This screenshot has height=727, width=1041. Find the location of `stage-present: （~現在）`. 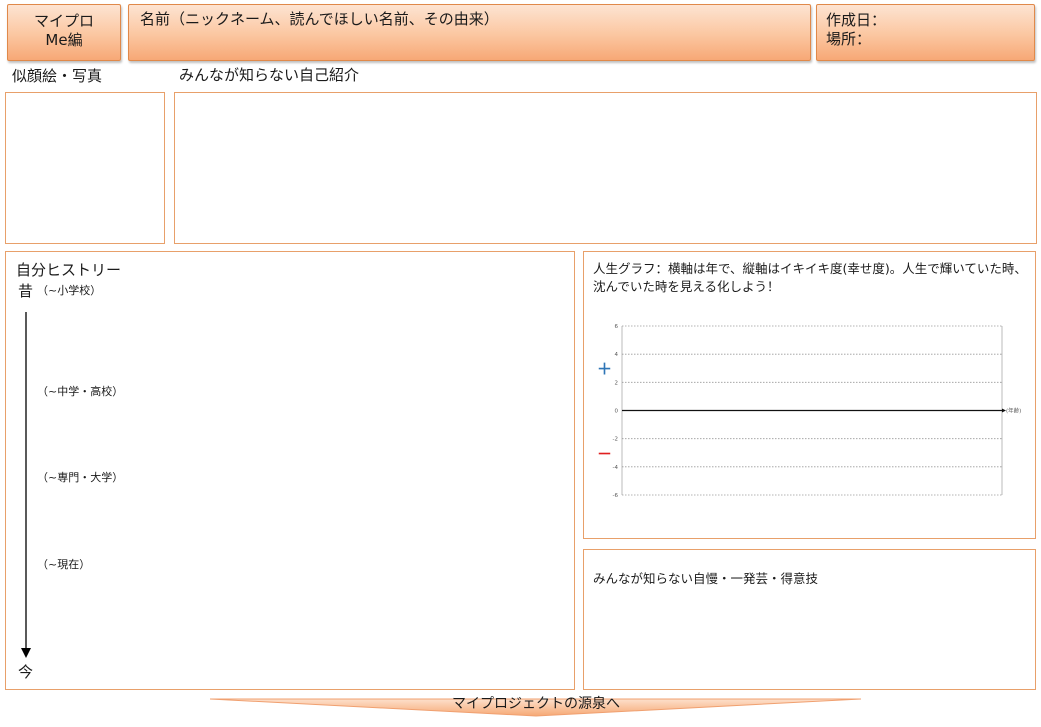

stage-present: （~現在） is located at coordinates (64, 564).